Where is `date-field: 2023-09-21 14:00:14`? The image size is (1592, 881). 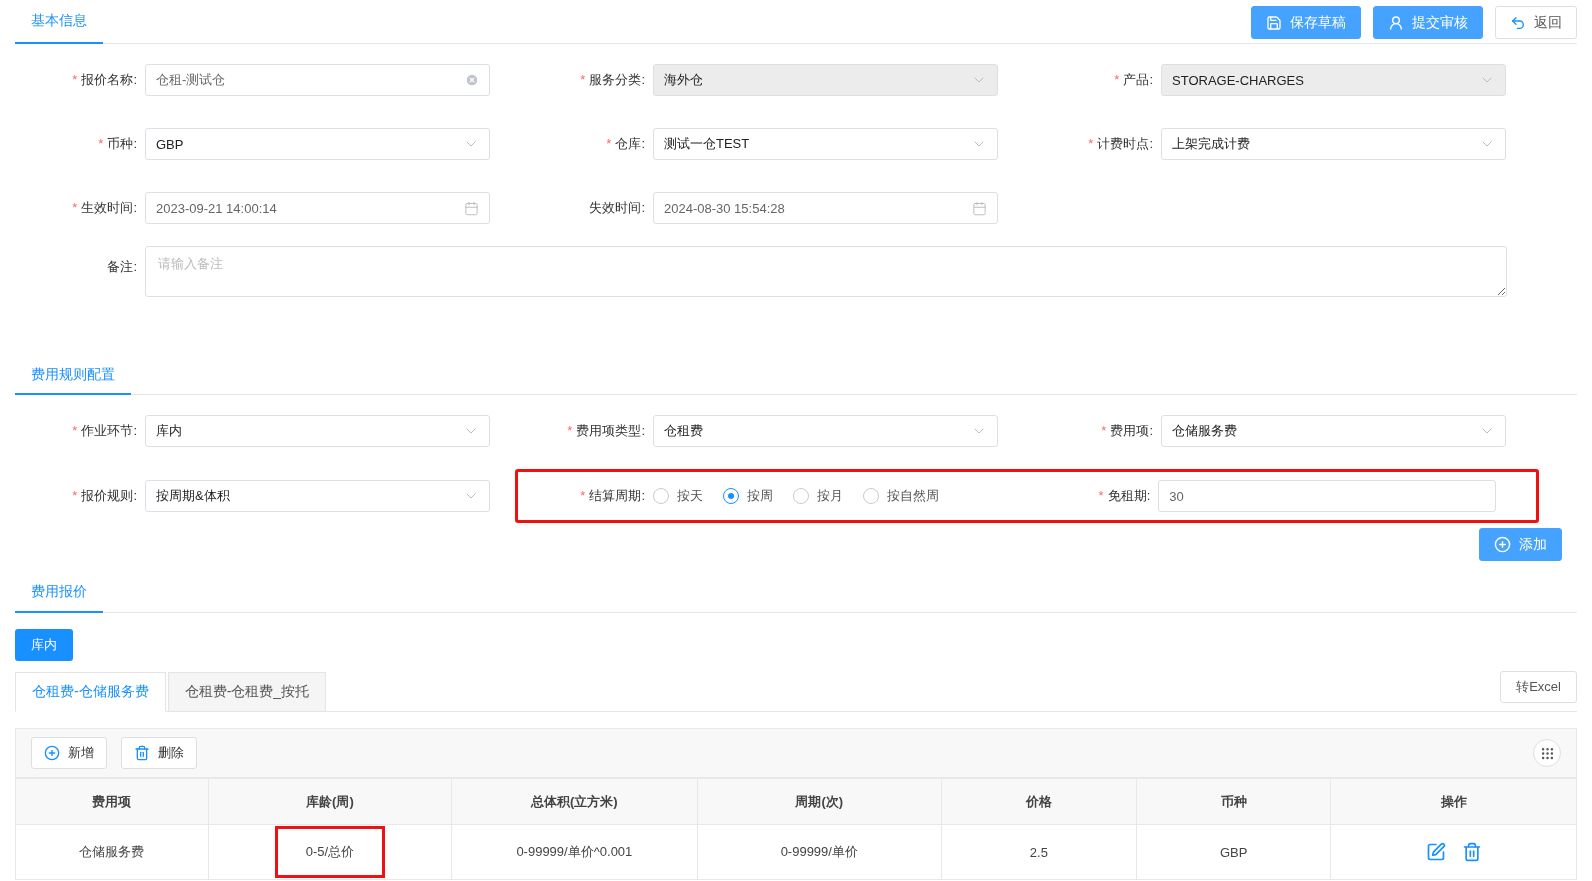
date-field: 2023-09-21 14:00:14 is located at coordinates (317, 208).